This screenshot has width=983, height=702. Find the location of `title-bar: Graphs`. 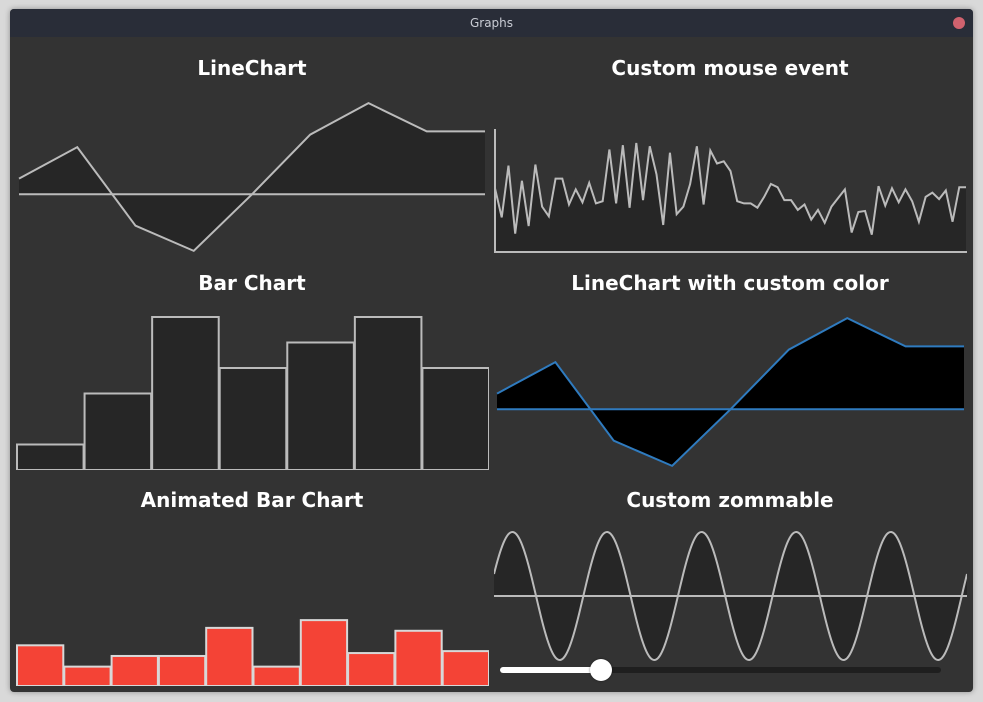

title-bar: Graphs is located at coordinates (491, 23).